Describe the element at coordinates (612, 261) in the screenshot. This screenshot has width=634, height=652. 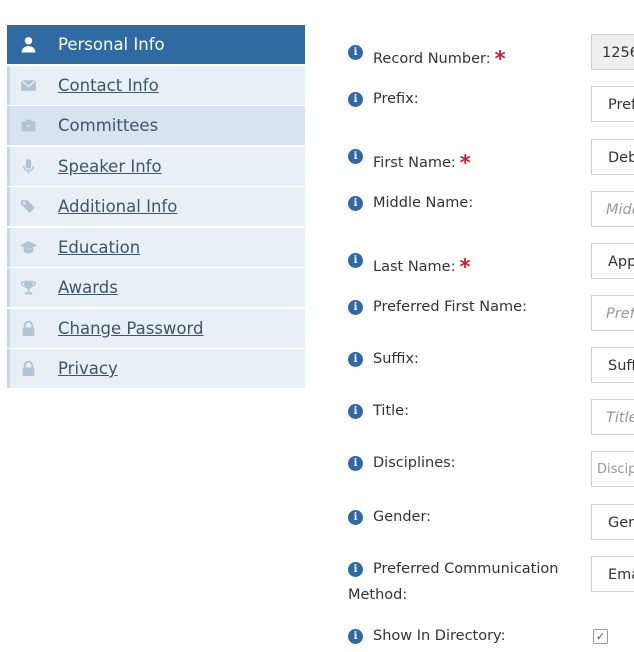
I see `last-name-field: App` at that location.